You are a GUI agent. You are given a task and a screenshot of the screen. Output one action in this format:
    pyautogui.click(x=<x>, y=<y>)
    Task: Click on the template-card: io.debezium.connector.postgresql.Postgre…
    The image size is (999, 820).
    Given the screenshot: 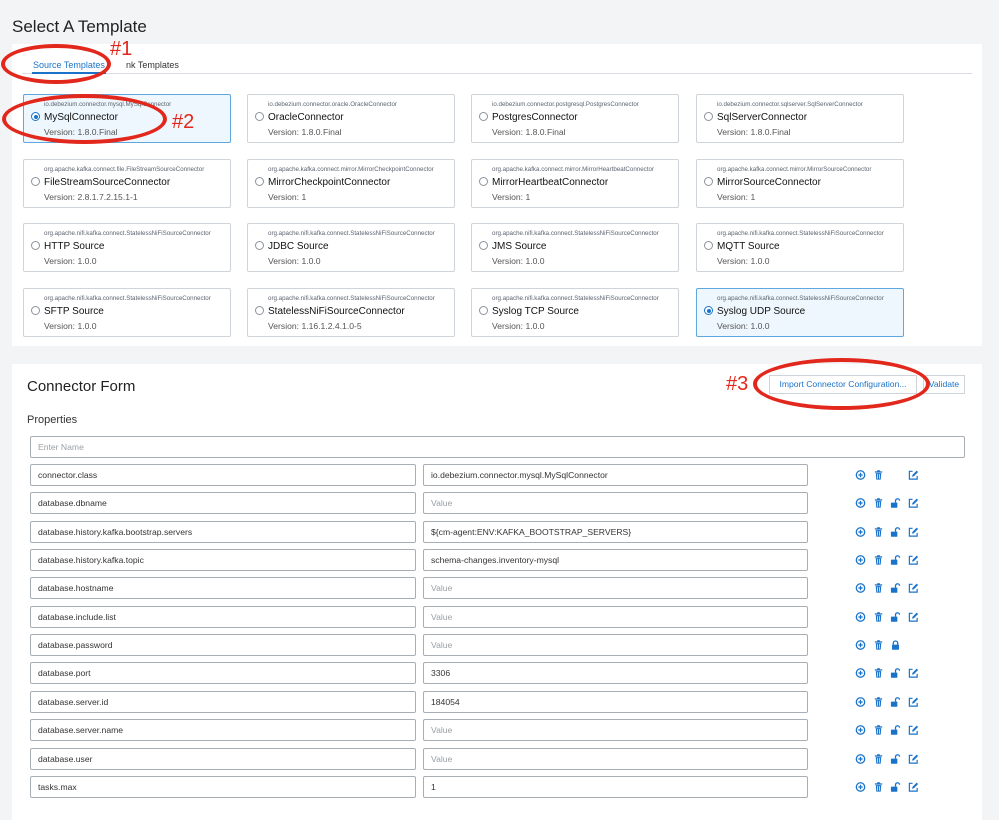 What is the action you would take?
    pyautogui.click(x=575, y=118)
    